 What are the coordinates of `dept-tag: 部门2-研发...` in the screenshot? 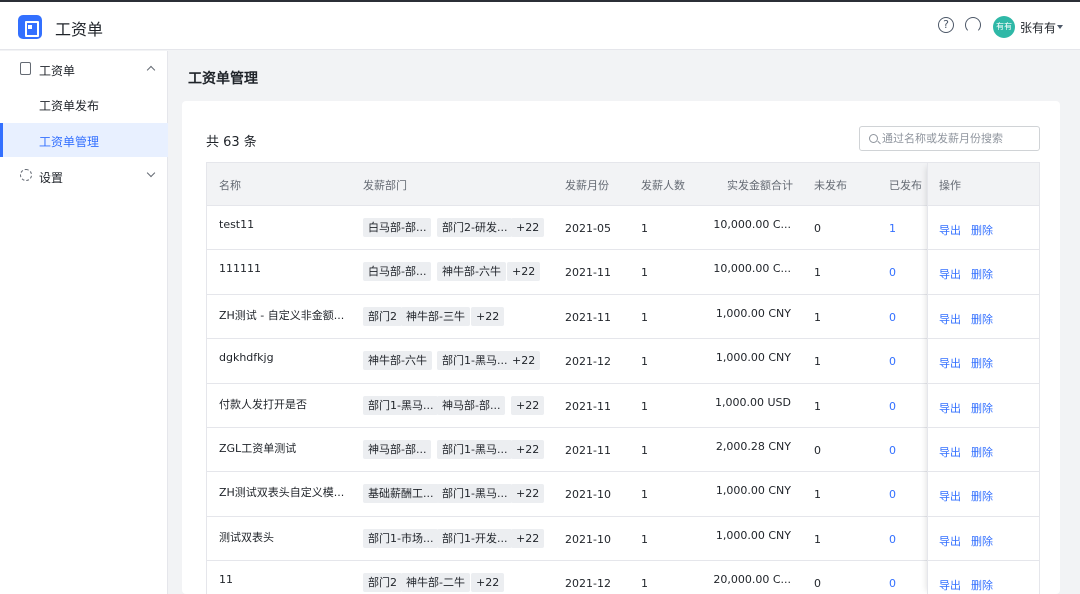 It's located at (475, 227).